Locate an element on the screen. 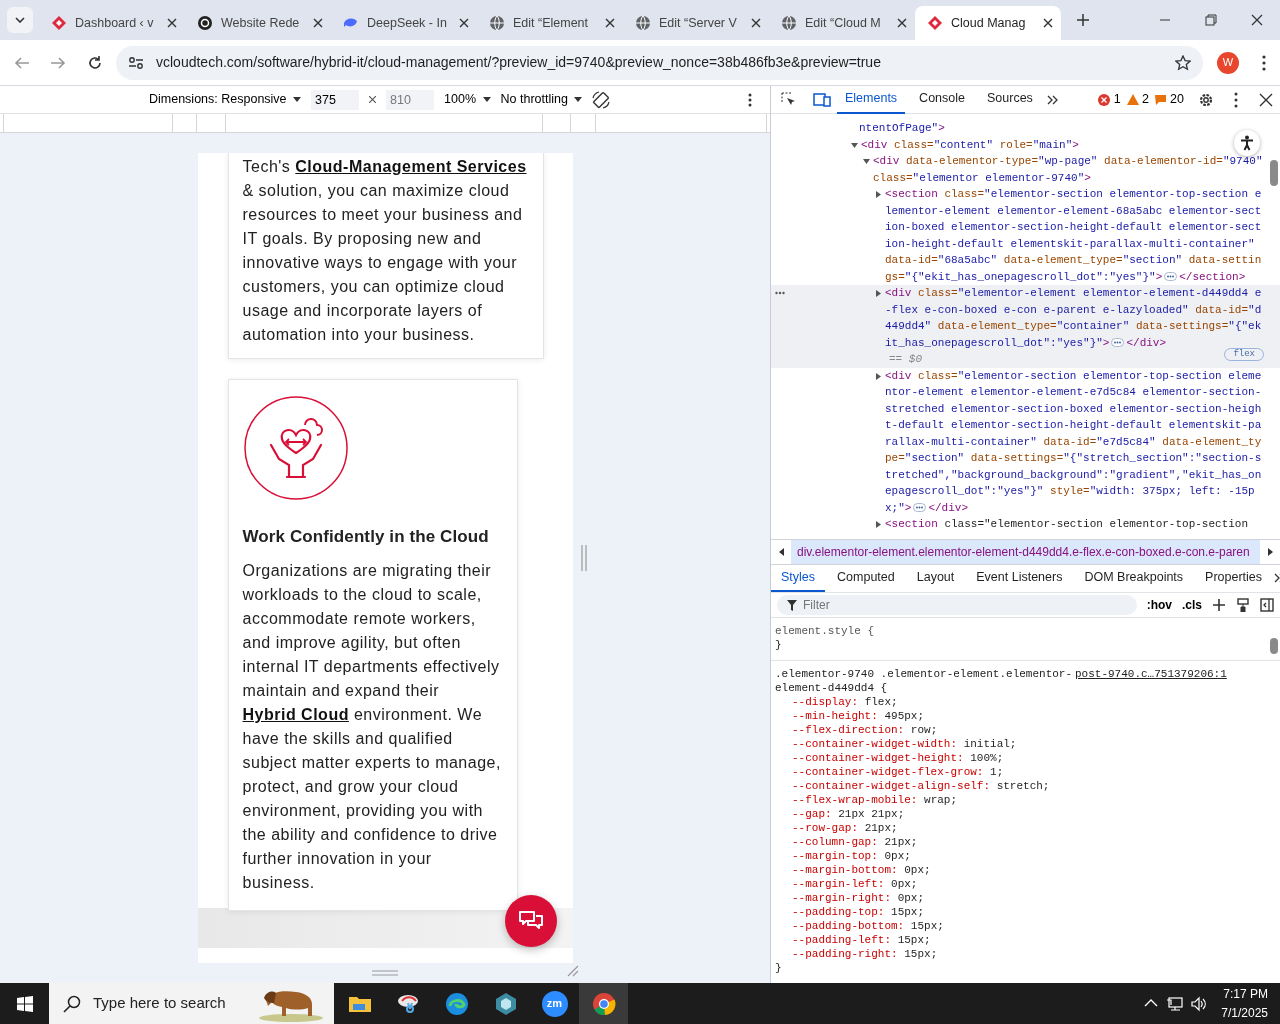 Image resolution: width=1280 pixels, height=1024 pixels. plus-button is located at coordinates (1219, 604).